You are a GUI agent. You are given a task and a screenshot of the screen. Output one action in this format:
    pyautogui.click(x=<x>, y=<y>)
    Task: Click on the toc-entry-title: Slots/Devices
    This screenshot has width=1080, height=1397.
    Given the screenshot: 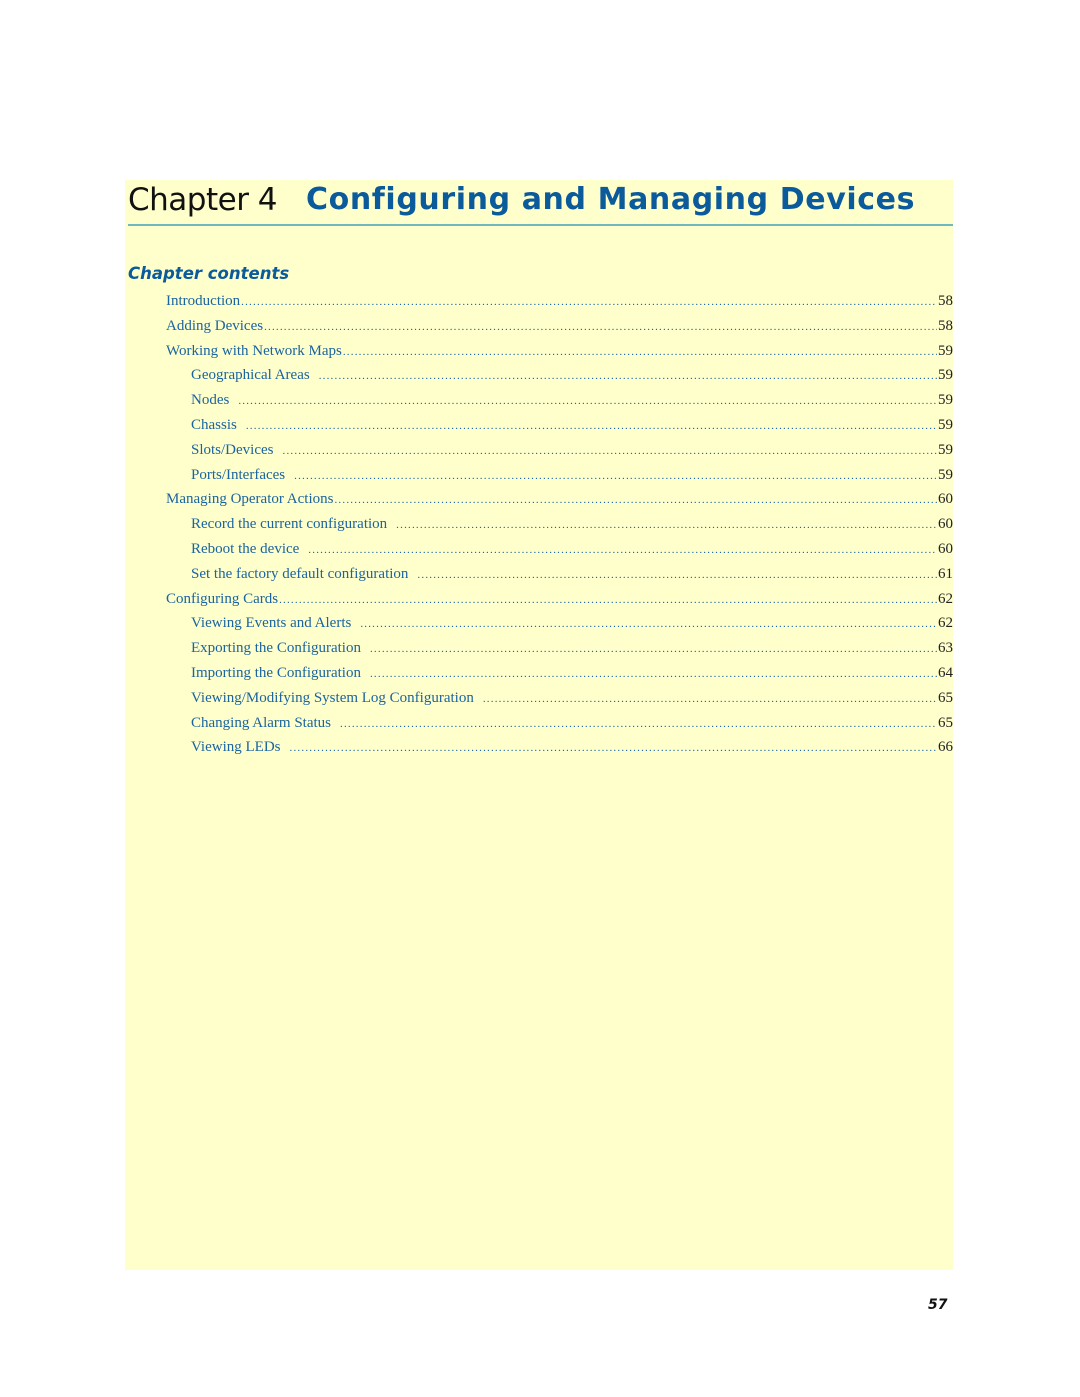 What is the action you would take?
    pyautogui.click(x=232, y=449)
    